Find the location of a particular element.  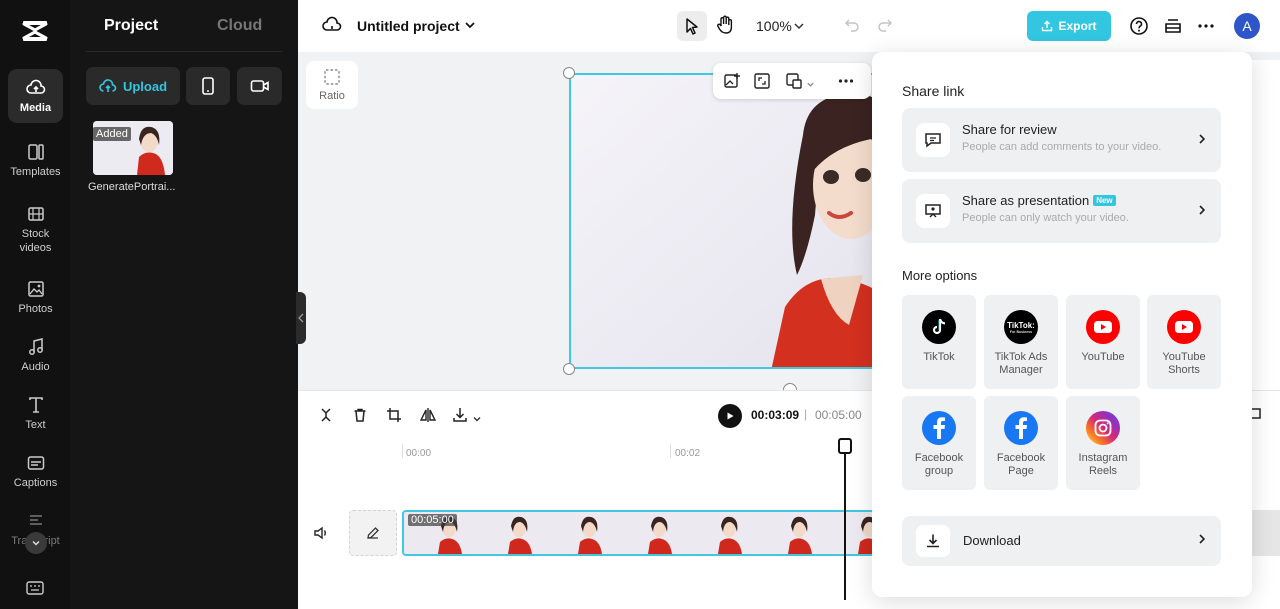

resize-handle-bottom-left is located at coordinates (569, 369).